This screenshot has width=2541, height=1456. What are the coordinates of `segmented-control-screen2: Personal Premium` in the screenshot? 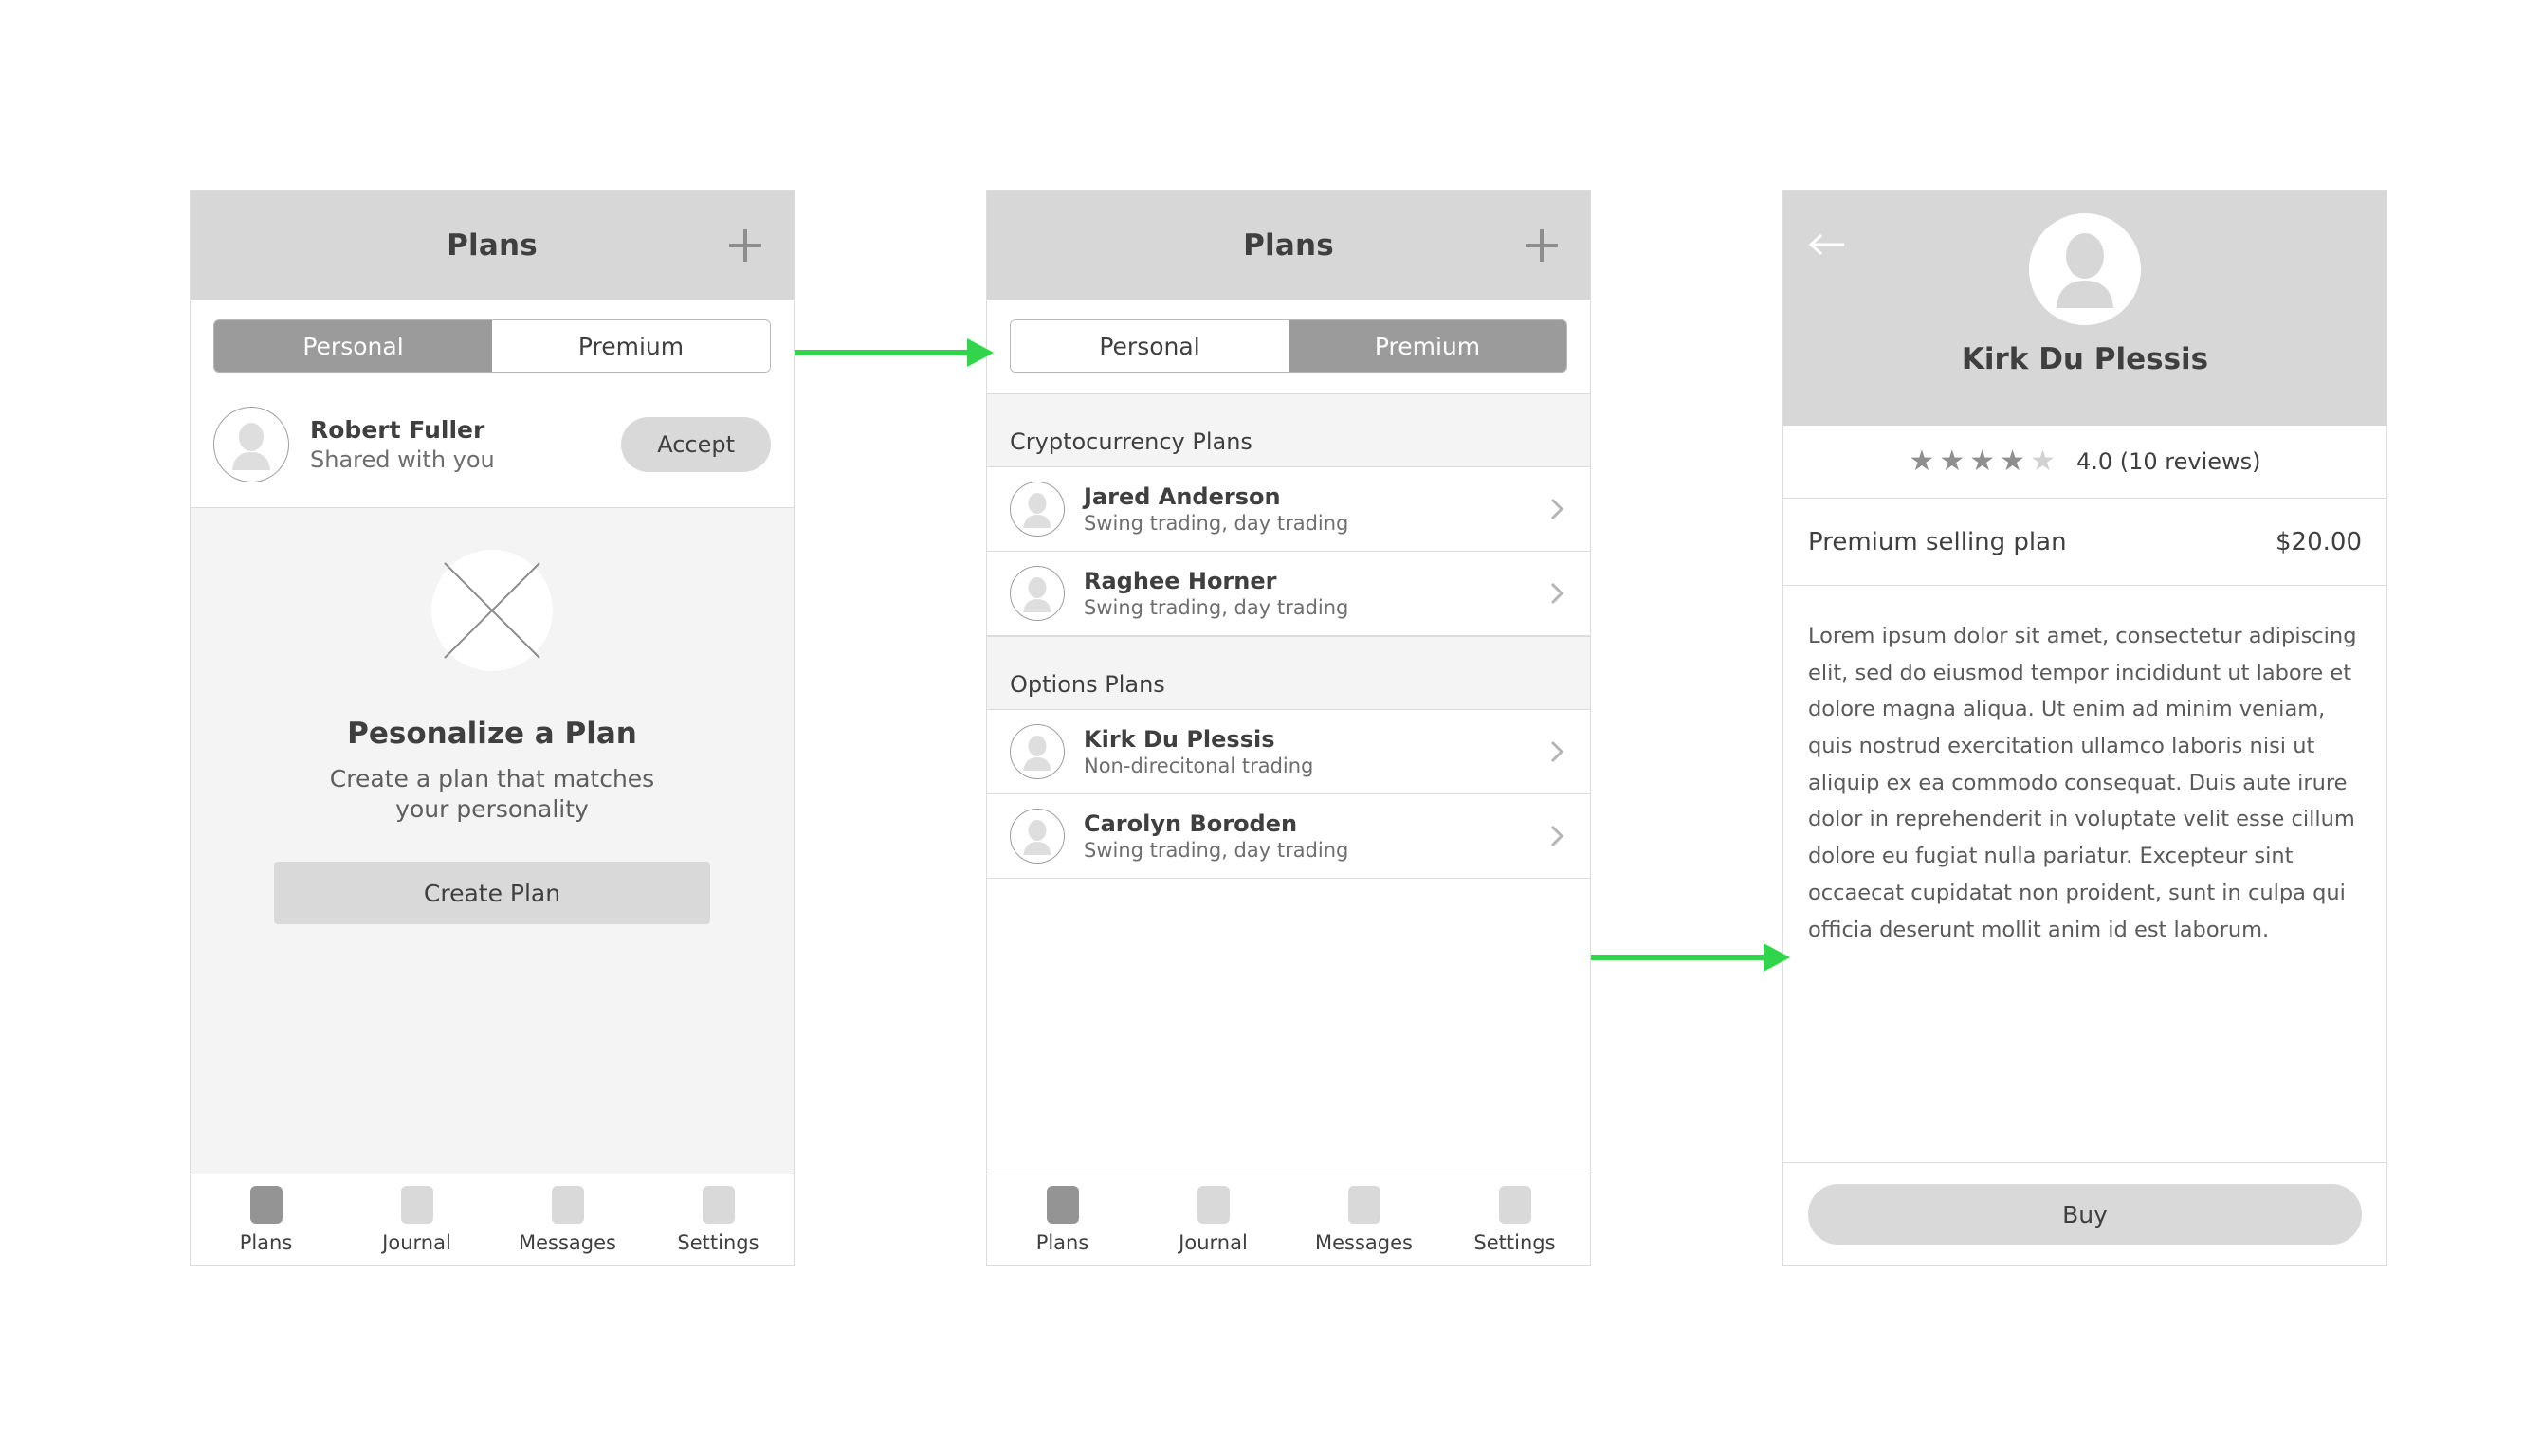 It's located at (1288, 346).